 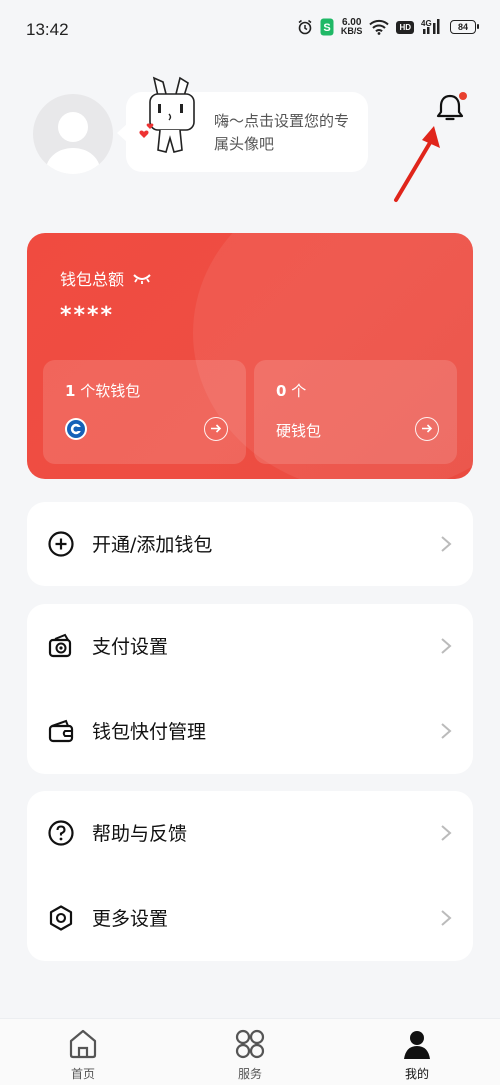 I want to click on home-icon, so click(x=83, y=1044).